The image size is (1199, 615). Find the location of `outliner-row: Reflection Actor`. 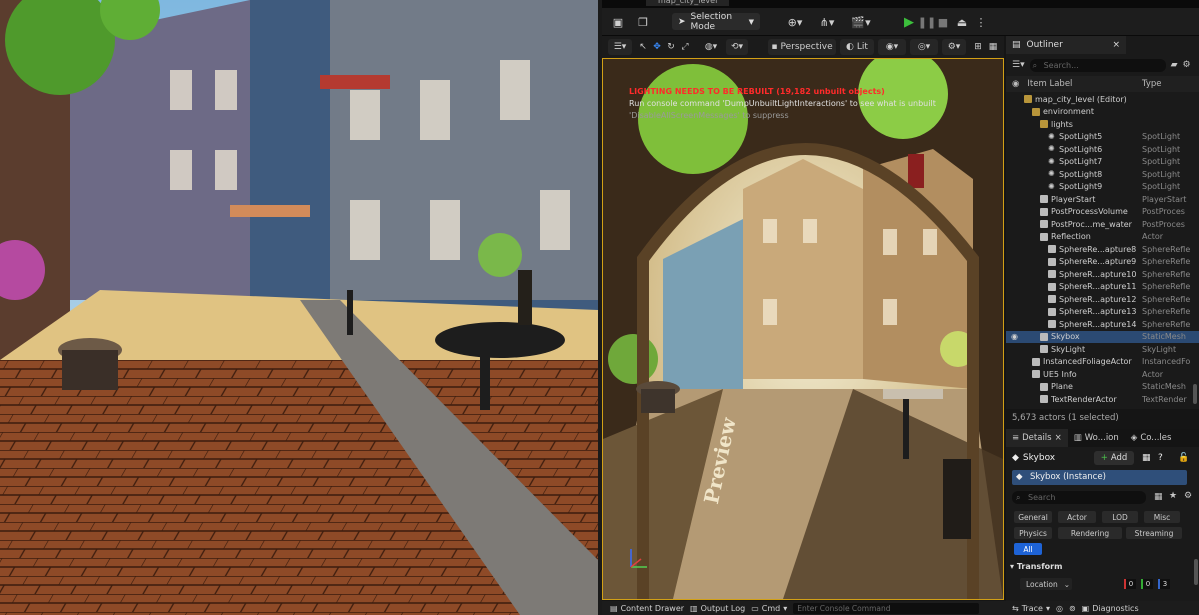

outliner-row: Reflection Actor is located at coordinates (1102, 237).